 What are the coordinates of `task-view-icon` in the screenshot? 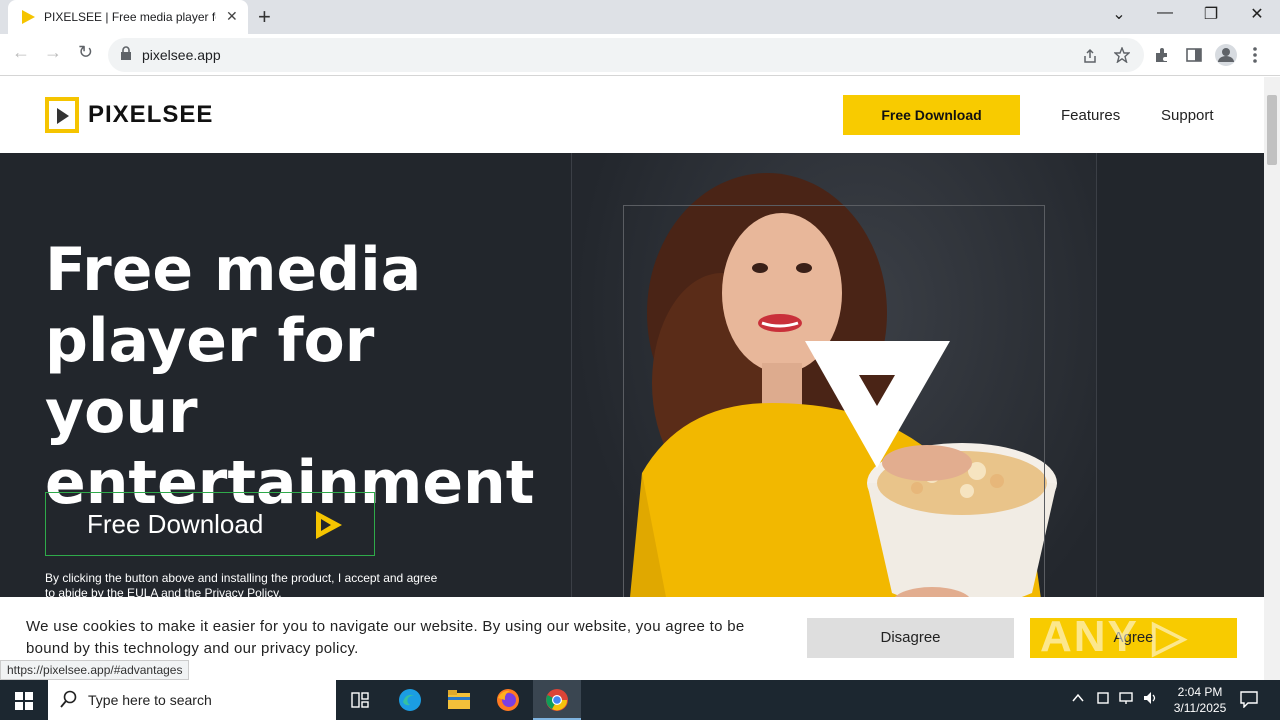 It's located at (360, 700).